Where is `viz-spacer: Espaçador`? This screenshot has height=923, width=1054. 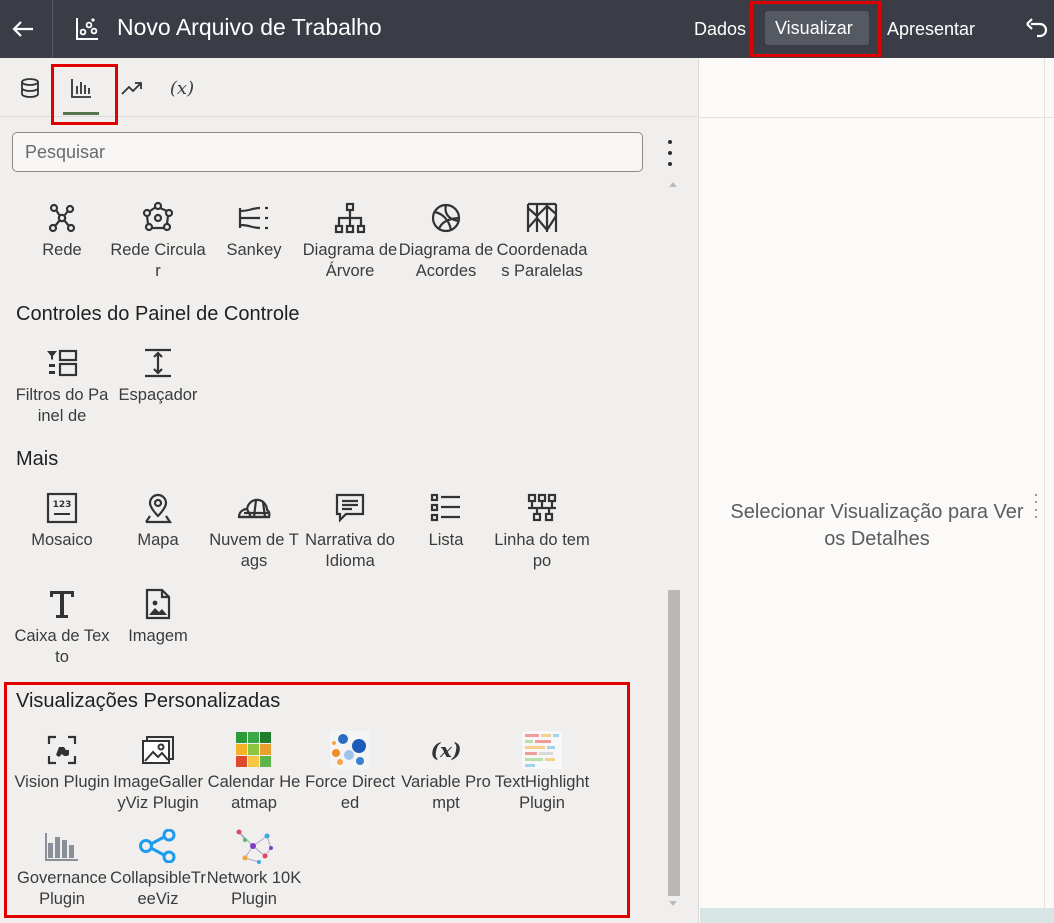 viz-spacer: Espaçador is located at coordinates (158, 374).